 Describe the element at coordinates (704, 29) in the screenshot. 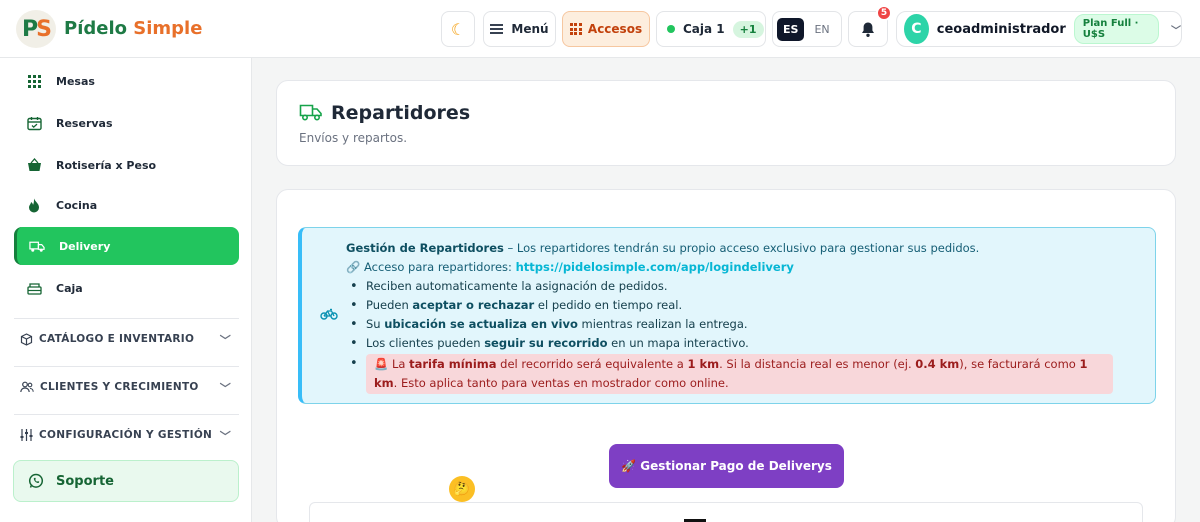

I see `caja-label: Caja 1` at that location.